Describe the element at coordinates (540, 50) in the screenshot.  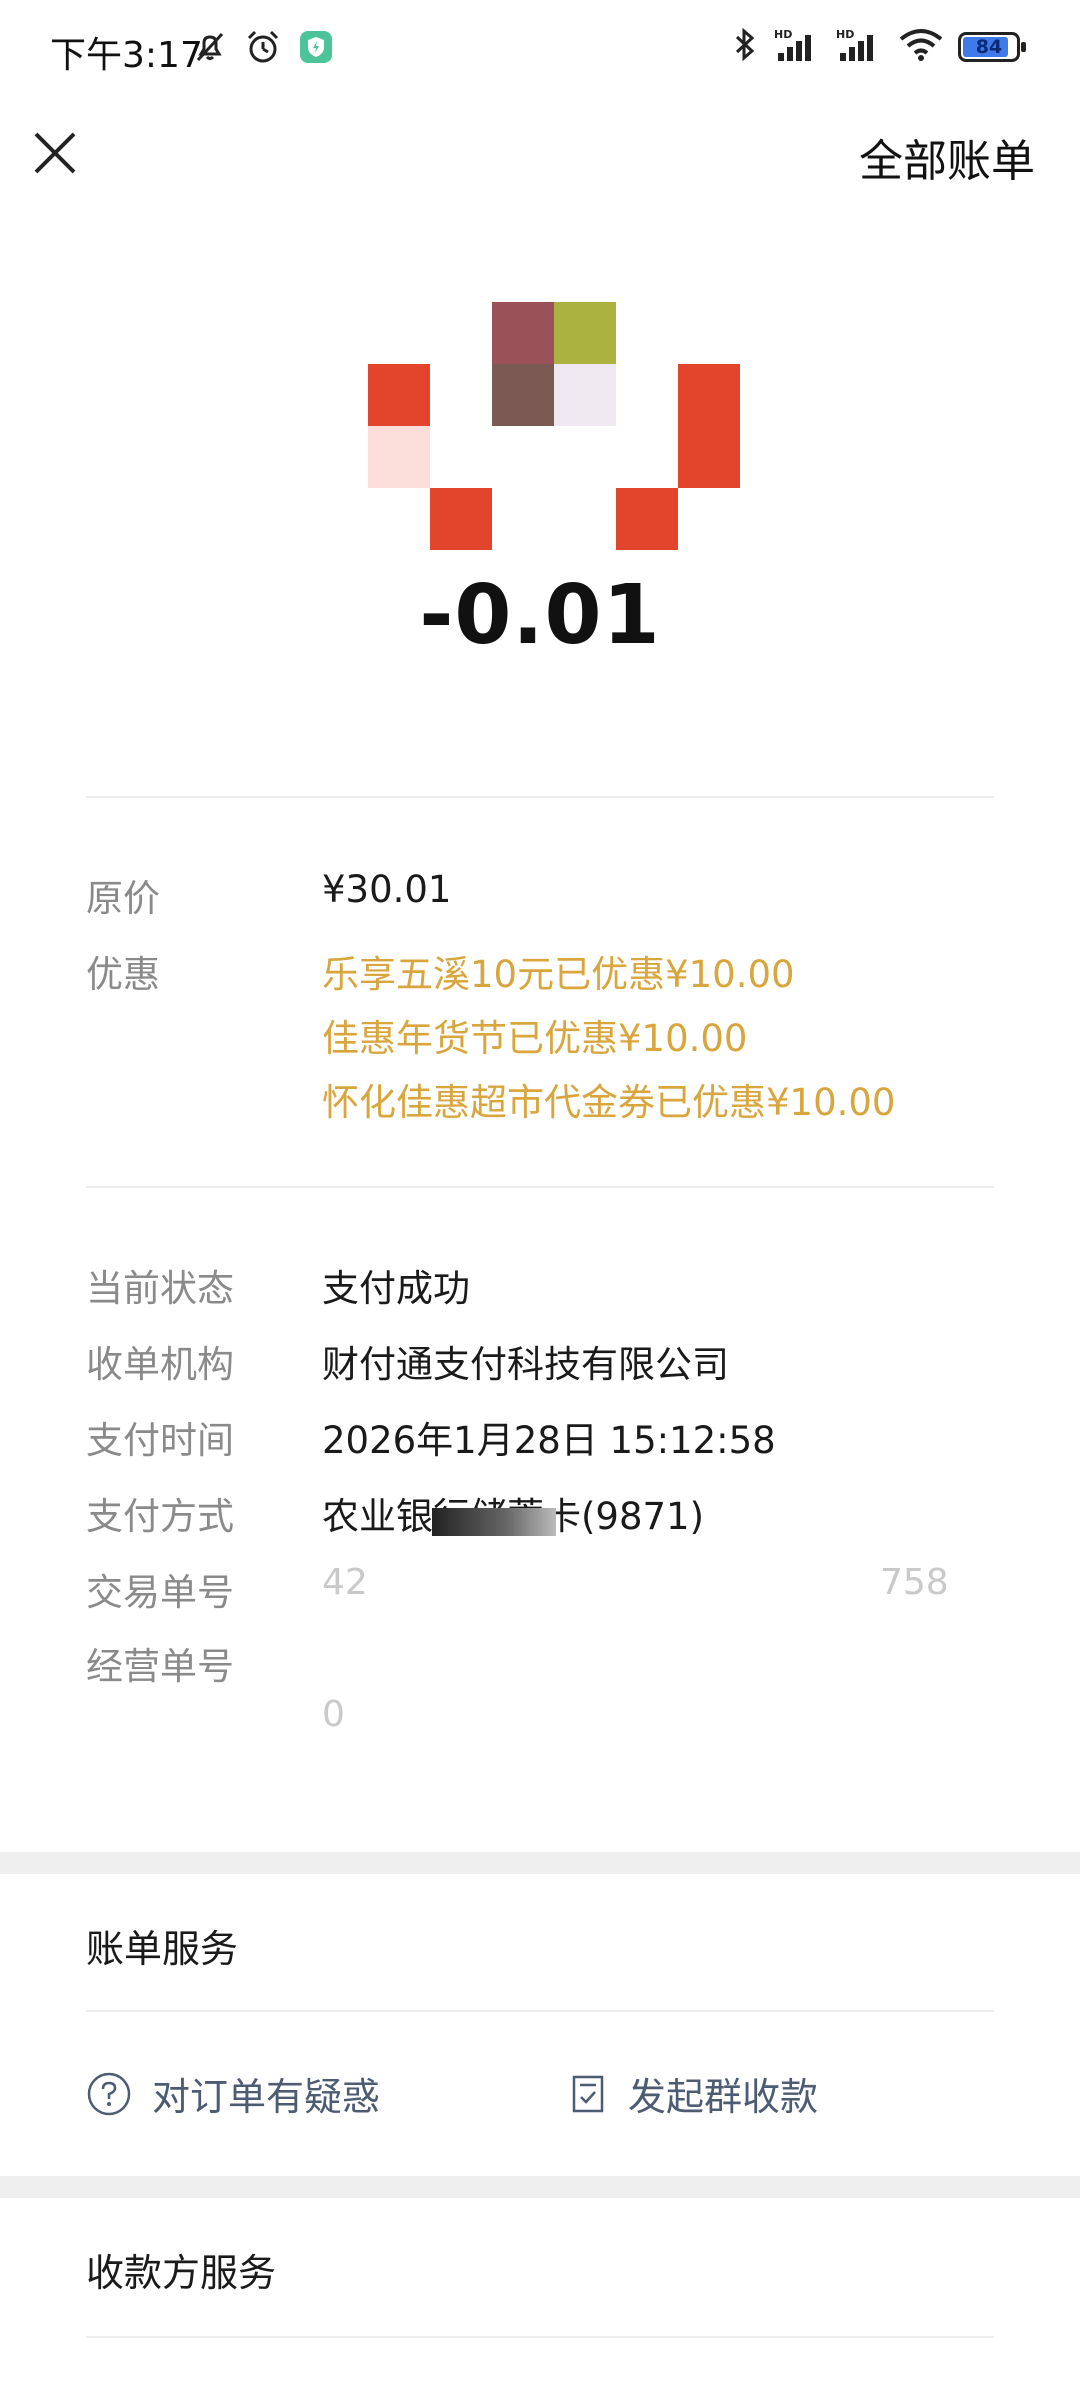
I see `status-bar: 下午3:17 HD HD 84` at that location.